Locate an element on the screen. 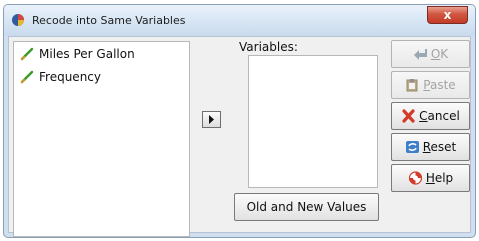 The height and width of the screenshot is (241, 479). cancel-button: Cancel is located at coordinates (430, 116).